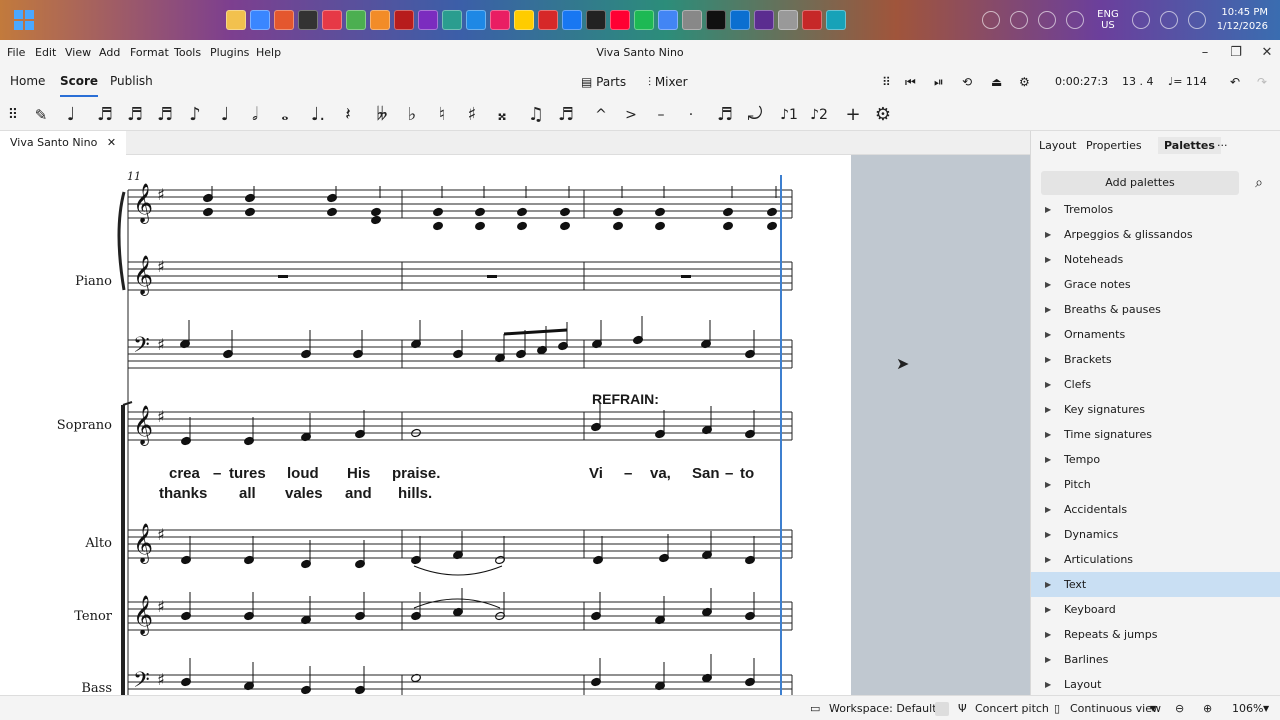  What do you see at coordinates (304, 493) in the screenshot?
I see `lyric-syllable: vales` at bounding box center [304, 493].